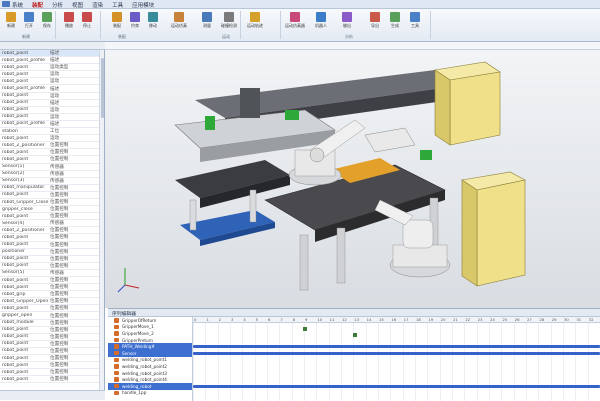 Image resolution: width=600 pixels, height=401 pixels. I want to click on menu-item: 视图, so click(77, 5).